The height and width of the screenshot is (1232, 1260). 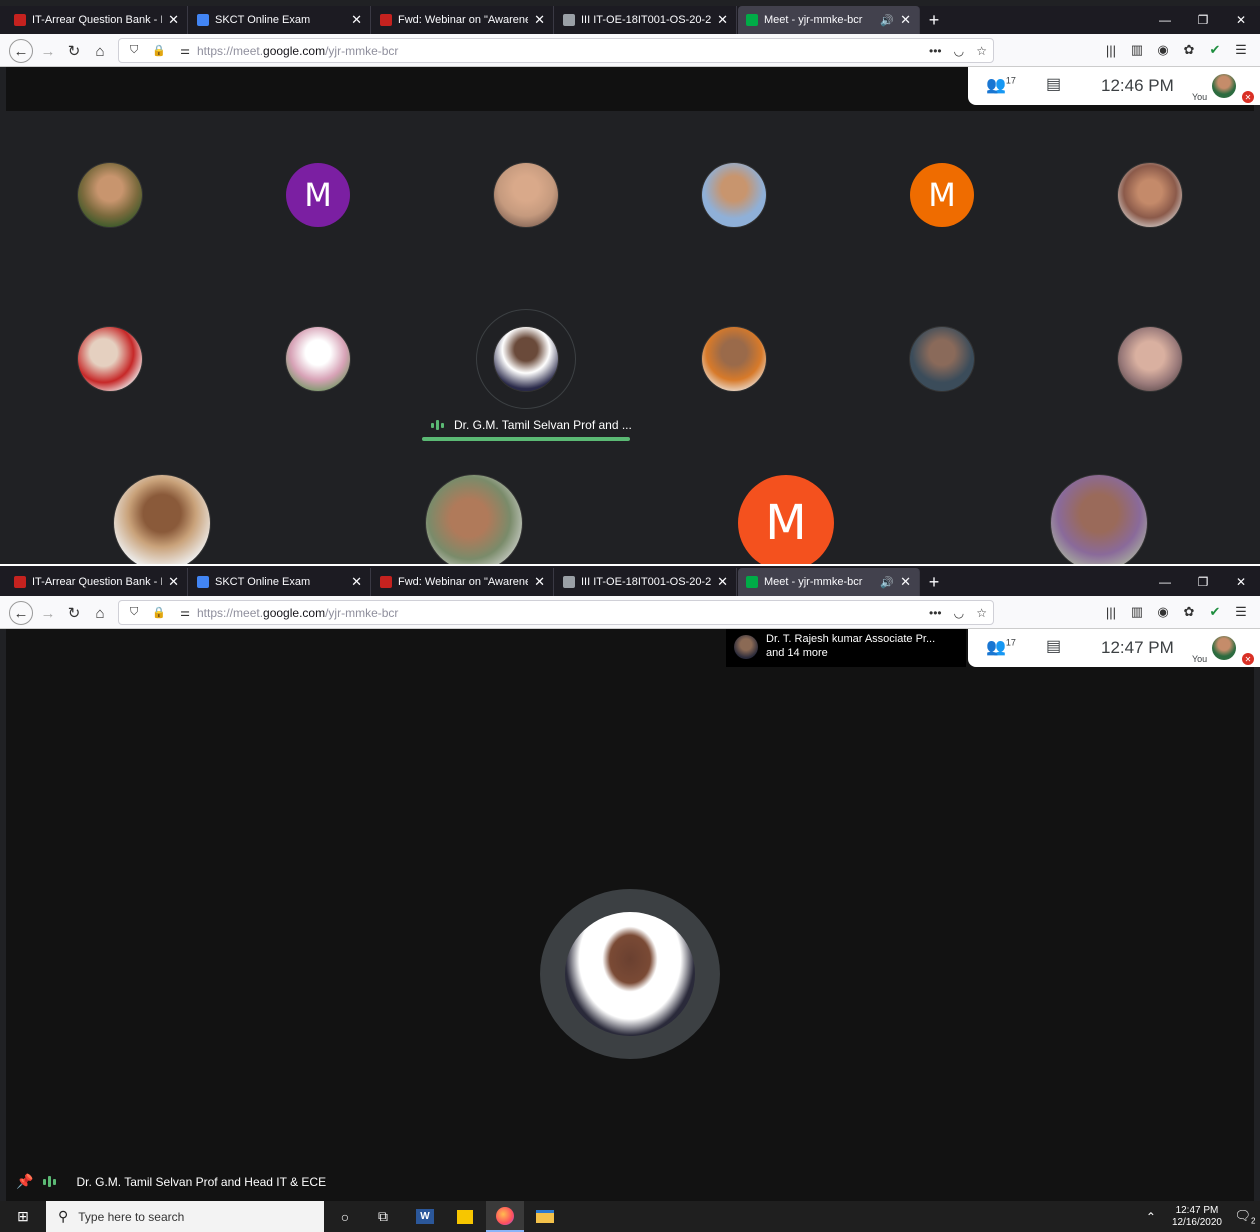 What do you see at coordinates (1197, 1217) in the screenshot?
I see `taskbar-clock: 12:47 PM 12/16/2020` at bounding box center [1197, 1217].